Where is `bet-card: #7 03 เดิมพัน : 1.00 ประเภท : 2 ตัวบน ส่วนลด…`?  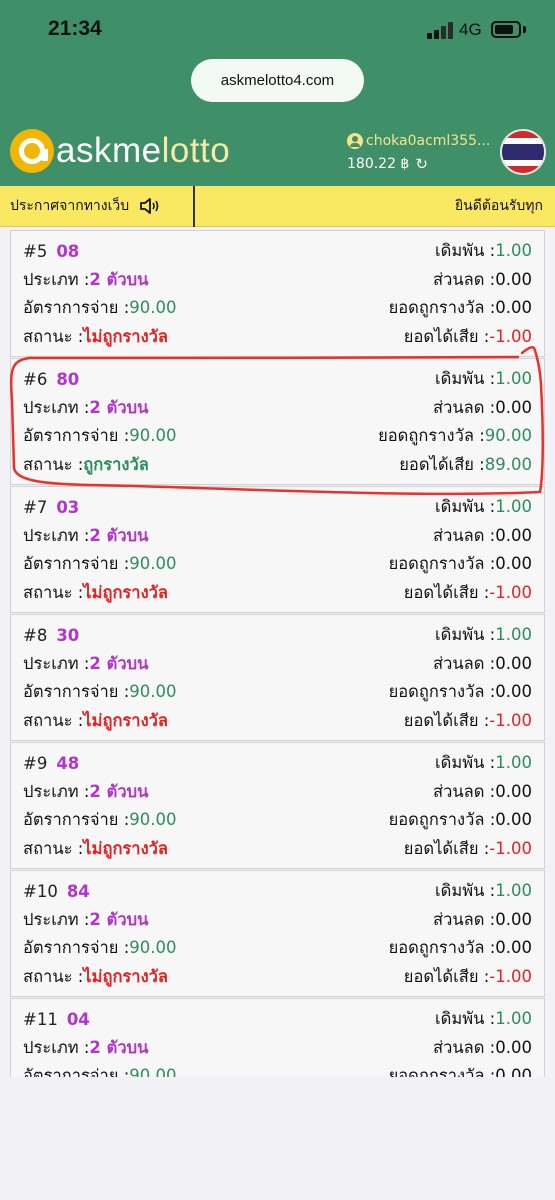
bet-card: #7 03 เดิมพัน : 1.00 ประเภท : 2 ตัวบน ส่วนลด… is located at coordinates (277, 549).